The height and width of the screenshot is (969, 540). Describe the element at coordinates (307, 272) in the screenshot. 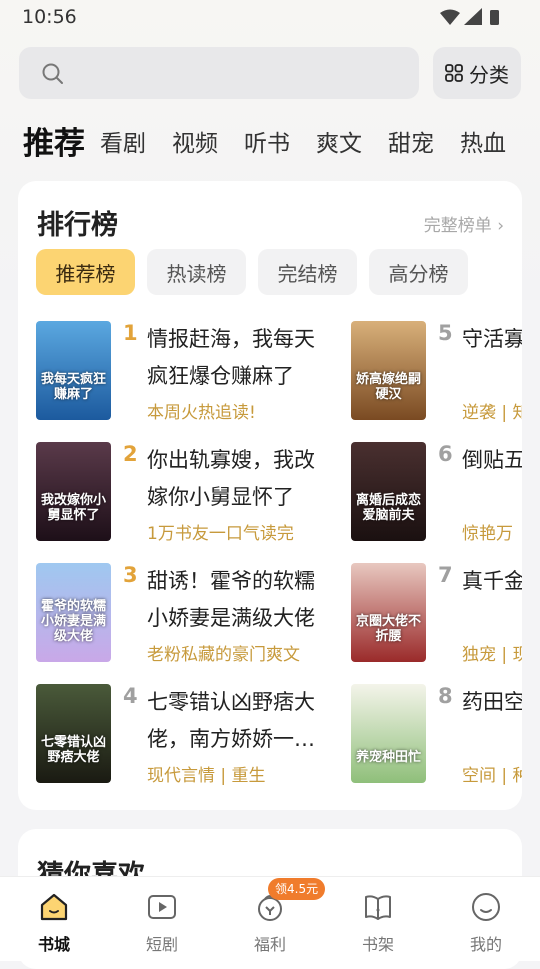

I see `pill-completed: 完结榜` at that location.